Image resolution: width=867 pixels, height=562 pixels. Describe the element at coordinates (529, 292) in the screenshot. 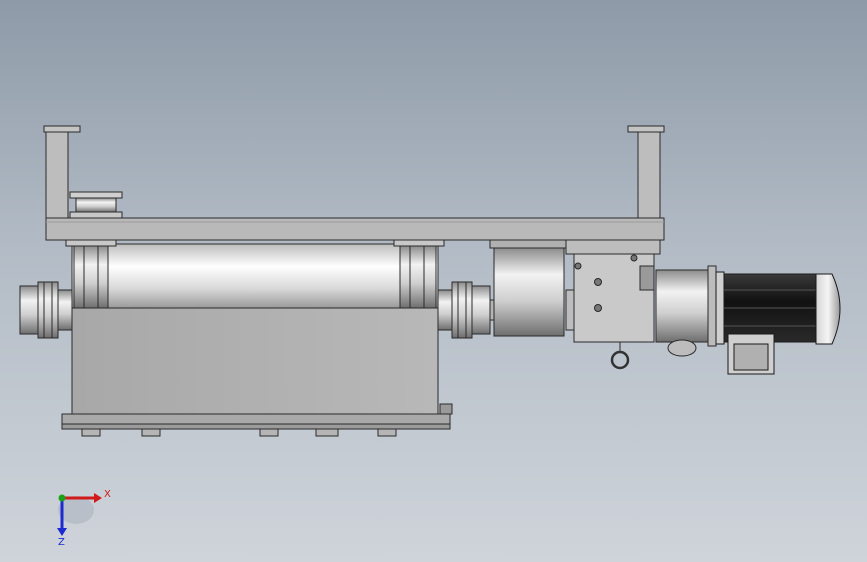

I see `coupling-box` at that location.